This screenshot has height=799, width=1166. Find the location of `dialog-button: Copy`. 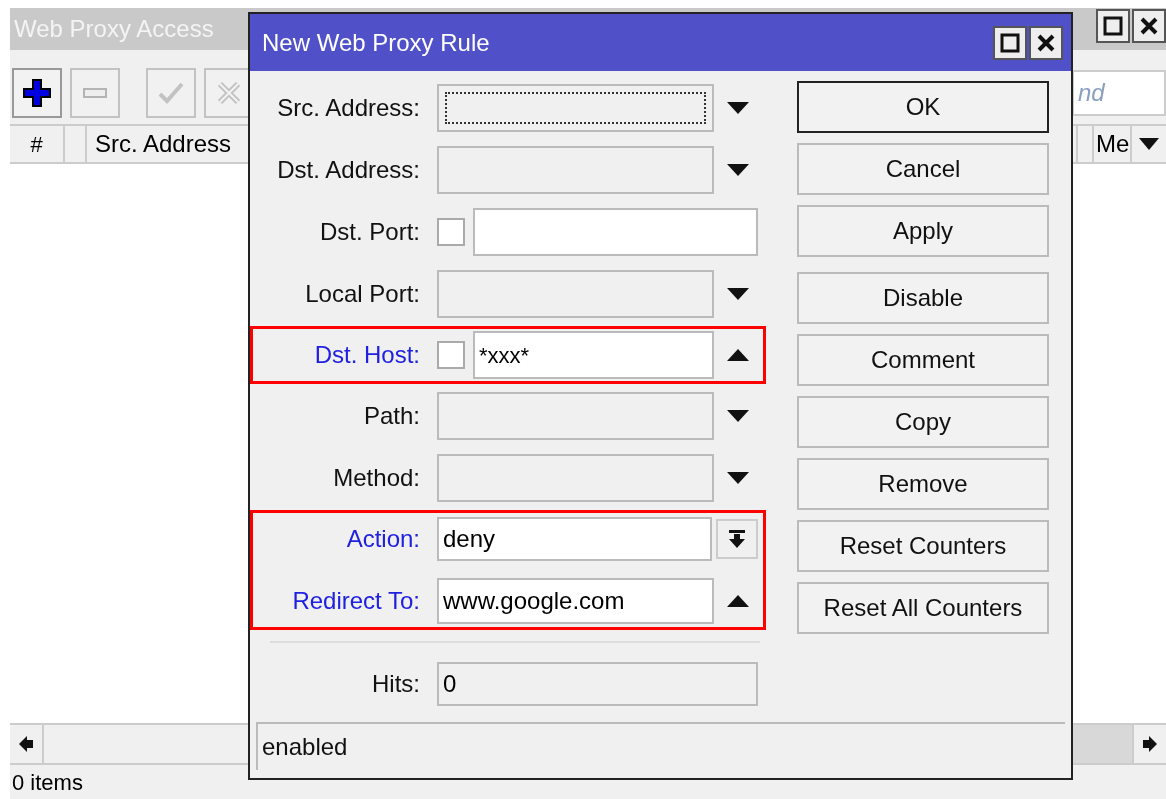

dialog-button: Copy is located at coordinates (923, 422).